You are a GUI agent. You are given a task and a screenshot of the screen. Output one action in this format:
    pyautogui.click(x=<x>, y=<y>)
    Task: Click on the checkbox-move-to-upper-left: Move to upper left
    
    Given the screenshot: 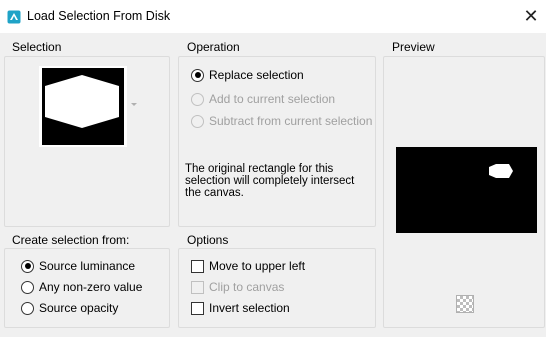 What is the action you would take?
    pyautogui.click(x=248, y=266)
    